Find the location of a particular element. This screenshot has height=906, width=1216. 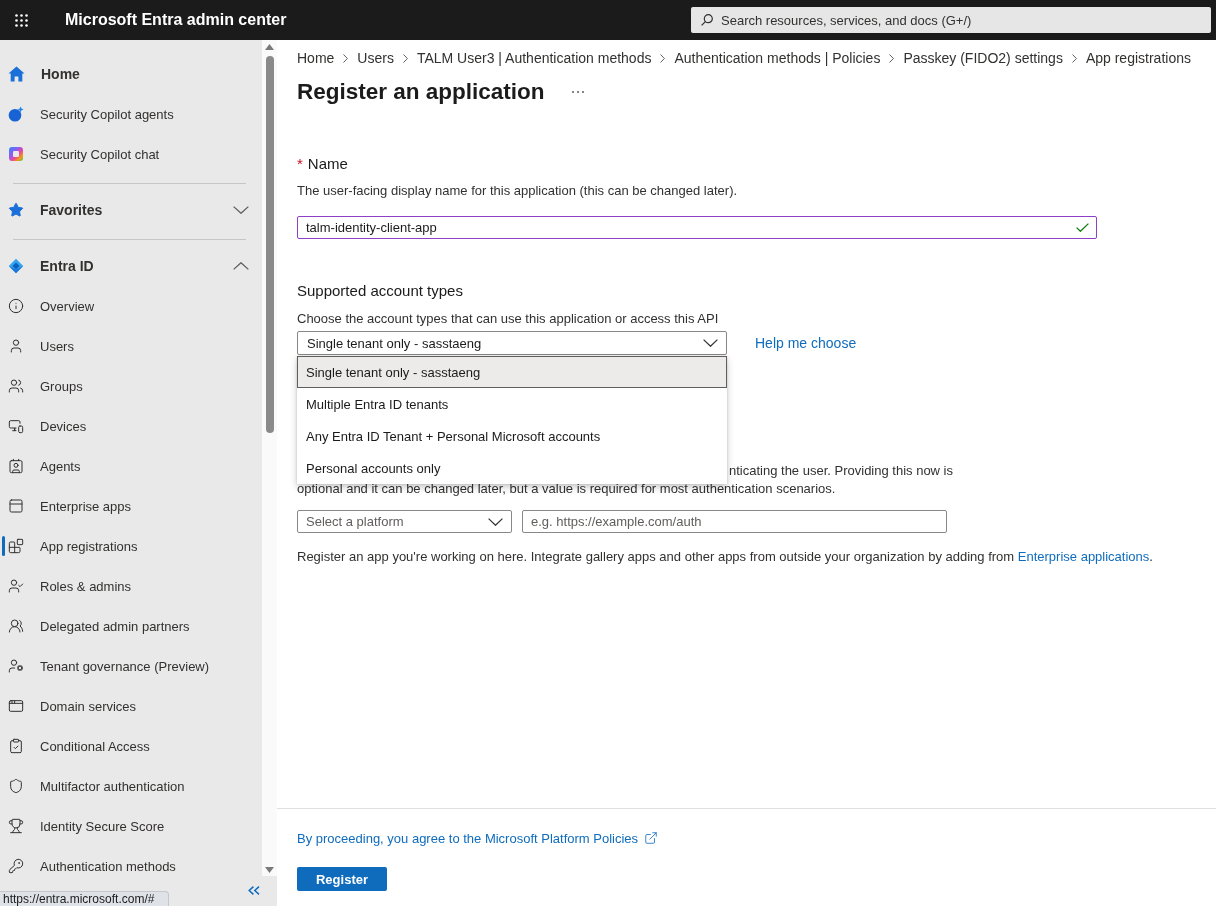

breadcrumb-link: Authentication methods | Policies is located at coordinates (777, 58).